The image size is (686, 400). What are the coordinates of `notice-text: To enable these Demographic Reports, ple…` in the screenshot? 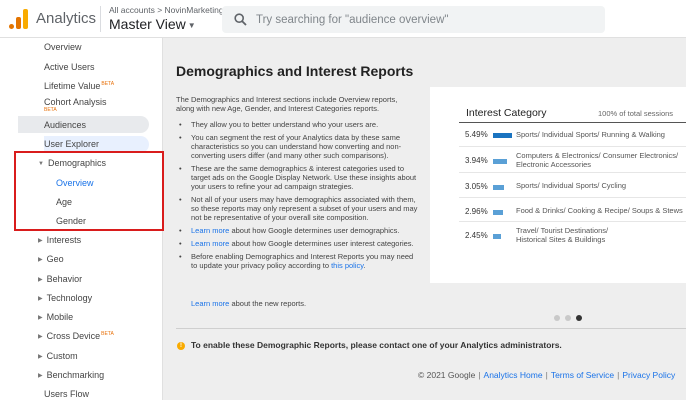 It's located at (376, 345).